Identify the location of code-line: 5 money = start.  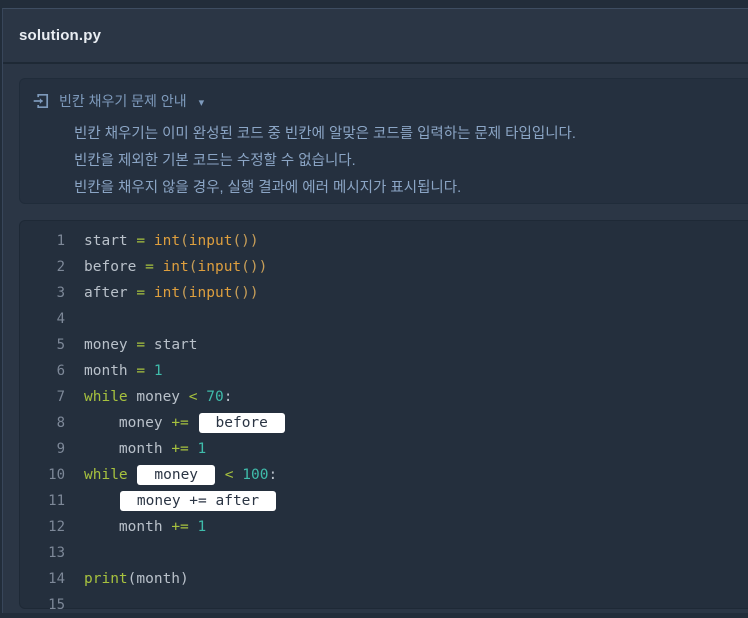
(384, 345).